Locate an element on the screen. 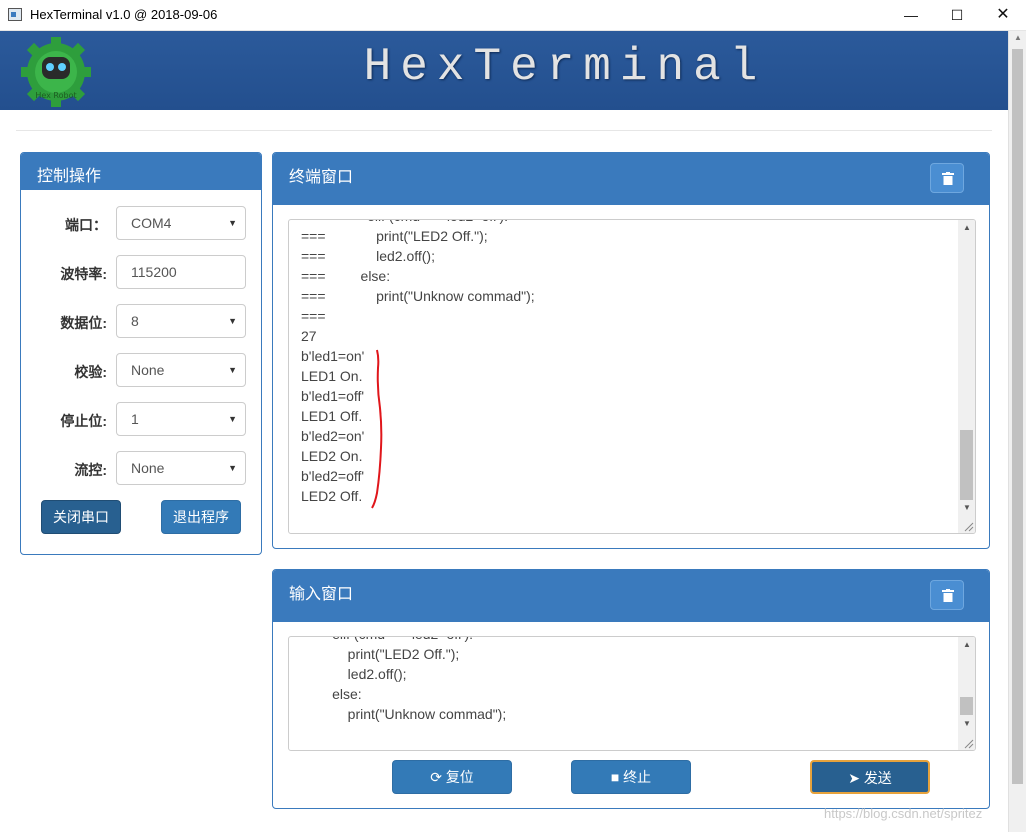  header-banner: Hex Robot HexTerminal is located at coordinates (504, 70).